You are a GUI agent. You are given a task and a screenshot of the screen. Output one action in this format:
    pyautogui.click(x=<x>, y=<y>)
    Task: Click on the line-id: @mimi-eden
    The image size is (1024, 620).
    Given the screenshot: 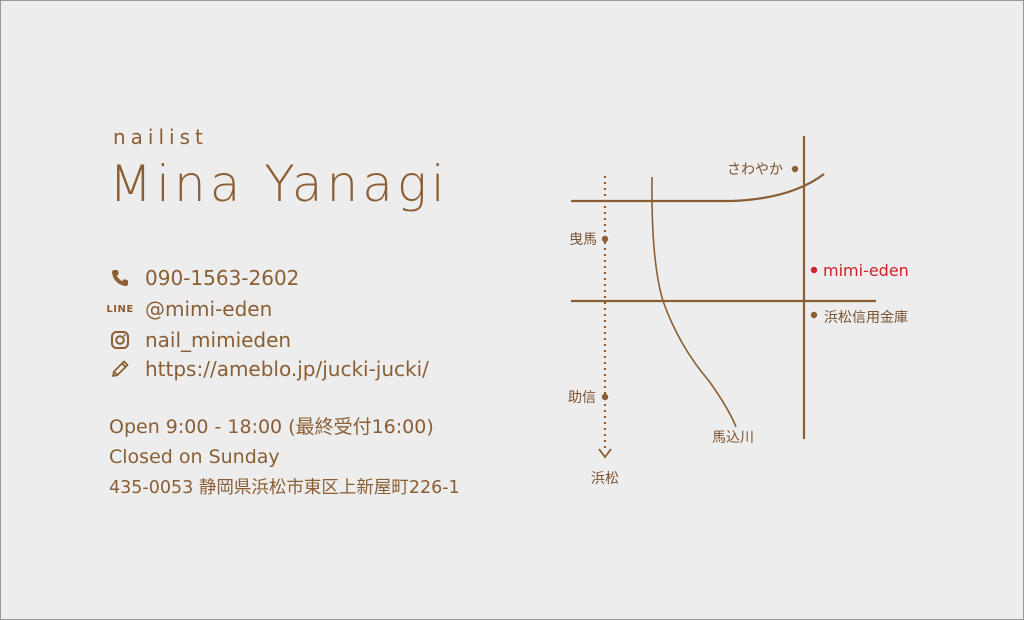 What is the action you would take?
    pyautogui.click(x=209, y=309)
    